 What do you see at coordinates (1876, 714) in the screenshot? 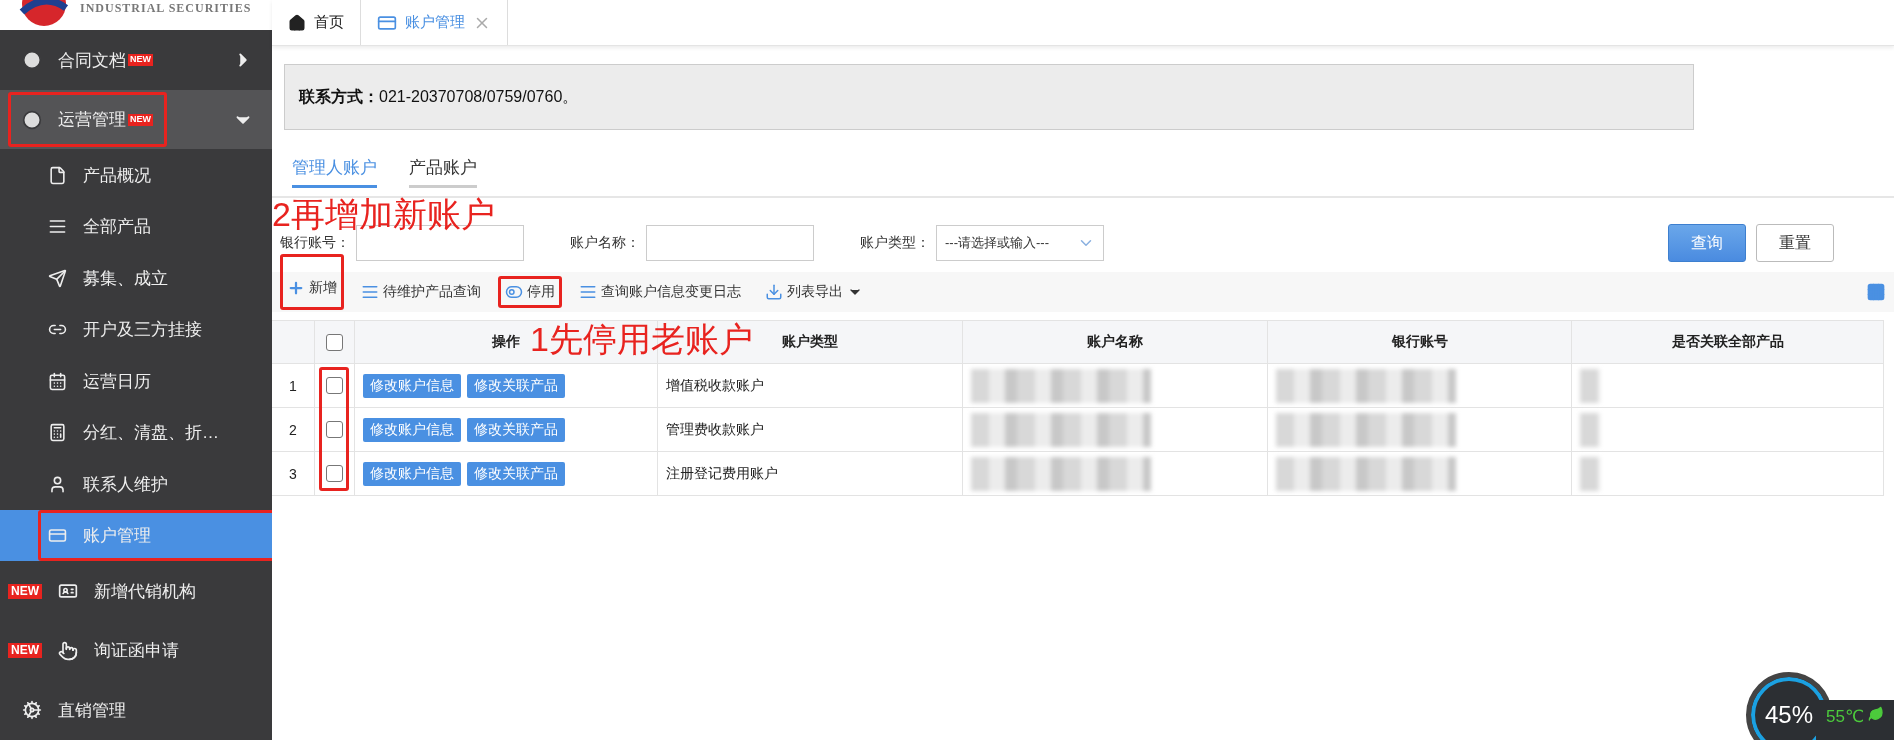
I see `leaf-icon` at bounding box center [1876, 714].